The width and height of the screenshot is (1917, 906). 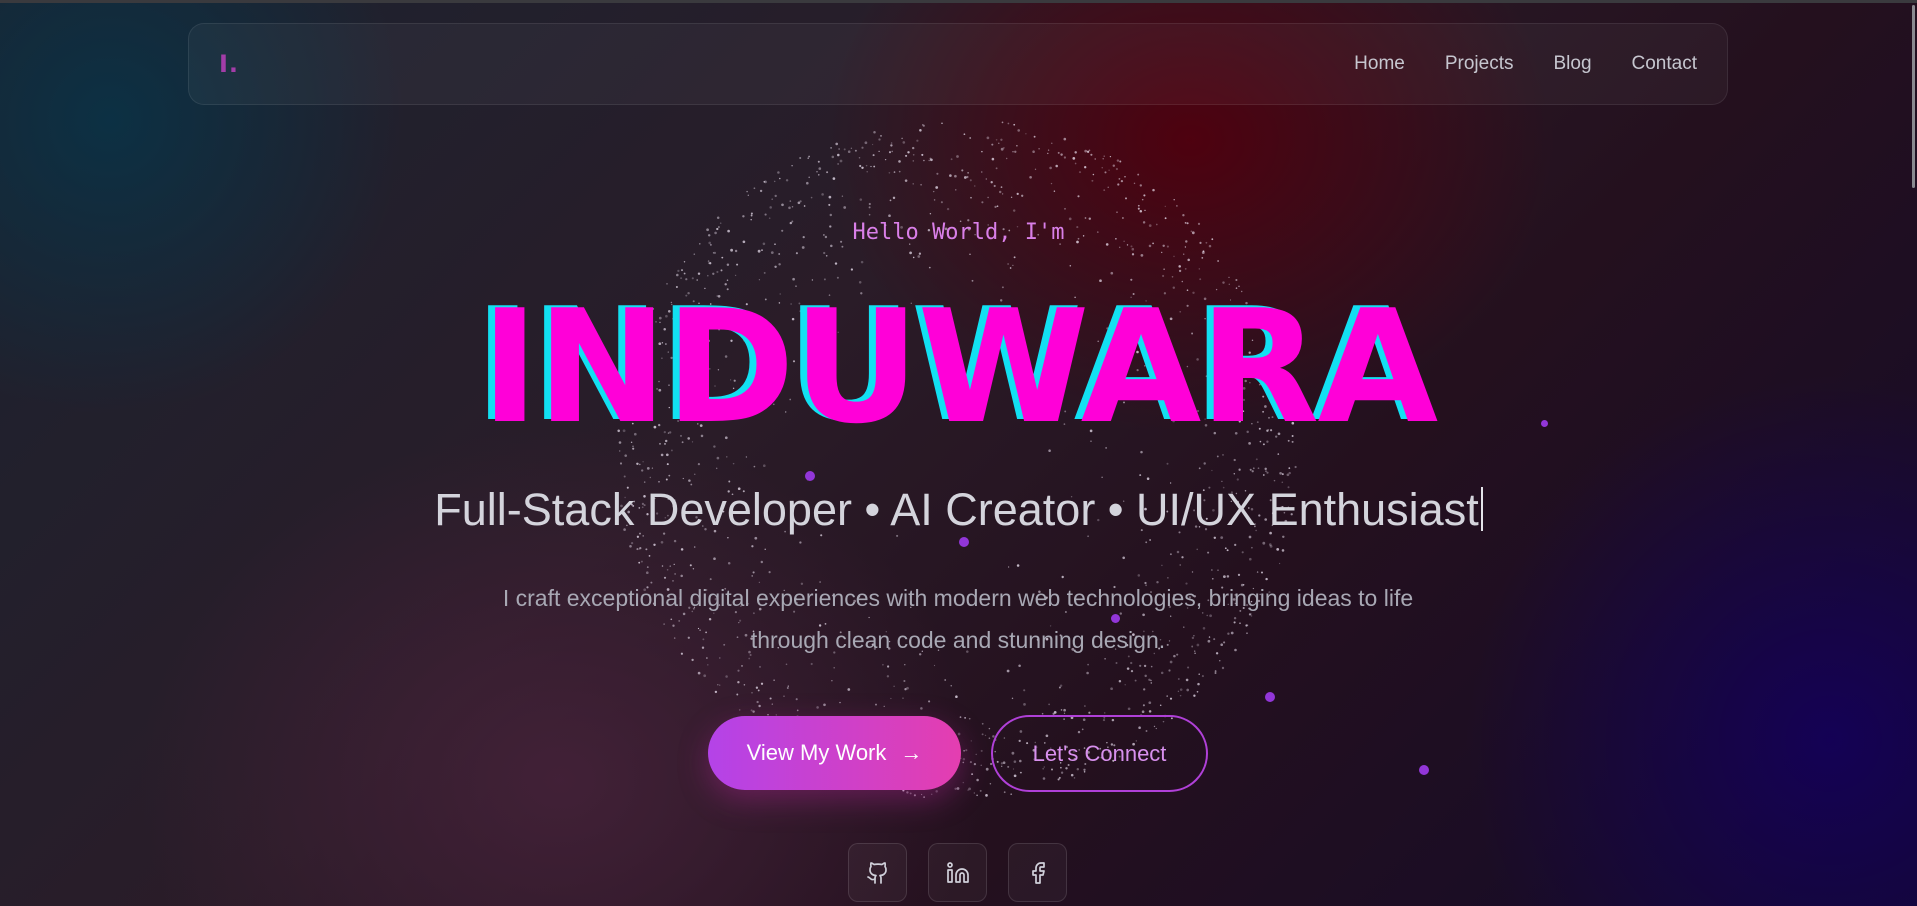 I want to click on logo: I., so click(x=229, y=64).